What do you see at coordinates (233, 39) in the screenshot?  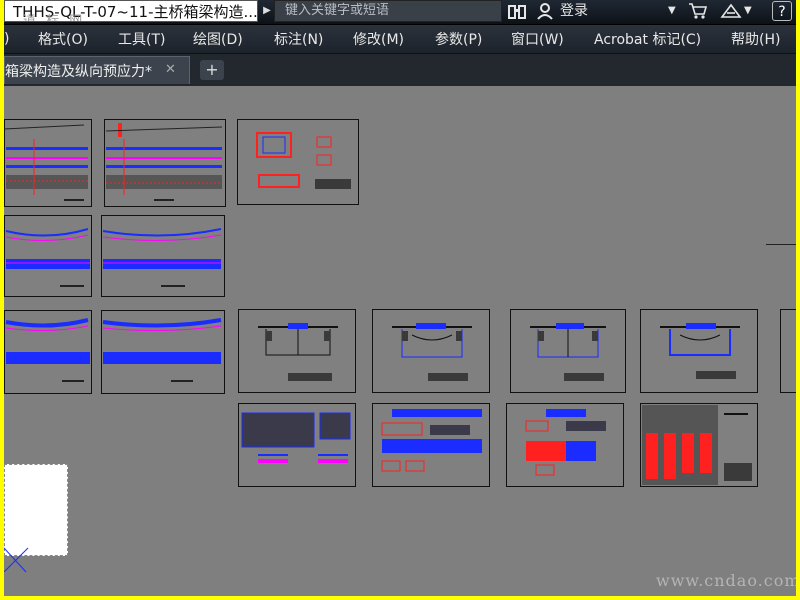 I see `menu-item-draw: 绘图(D)` at bounding box center [233, 39].